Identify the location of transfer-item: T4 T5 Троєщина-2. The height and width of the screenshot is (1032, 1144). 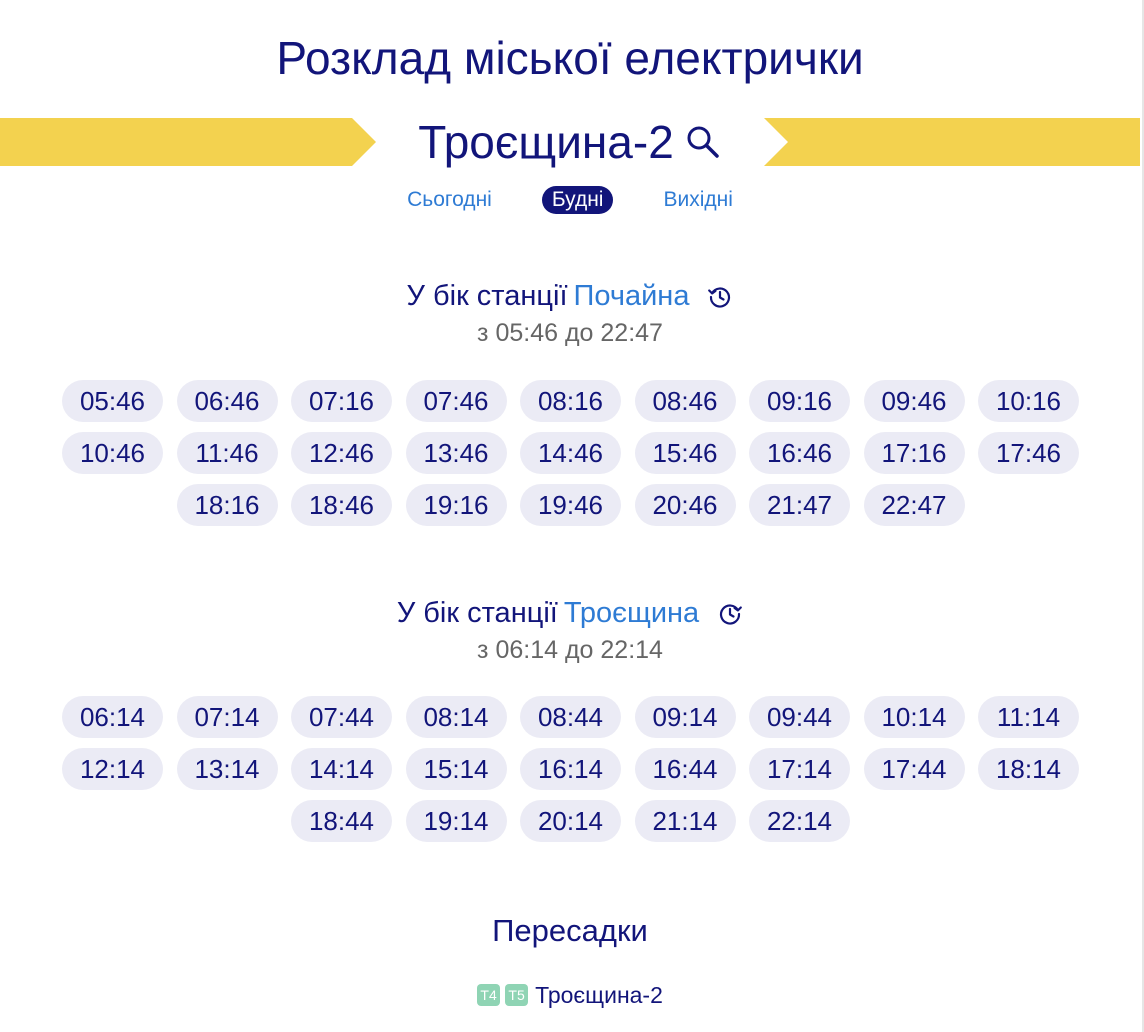
(570, 995).